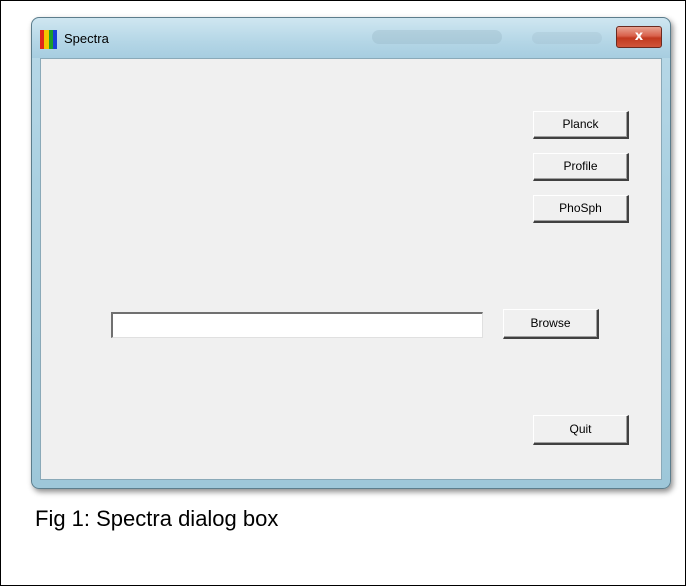  What do you see at coordinates (48, 39) in the screenshot?
I see `spectra-app-icon` at bounding box center [48, 39].